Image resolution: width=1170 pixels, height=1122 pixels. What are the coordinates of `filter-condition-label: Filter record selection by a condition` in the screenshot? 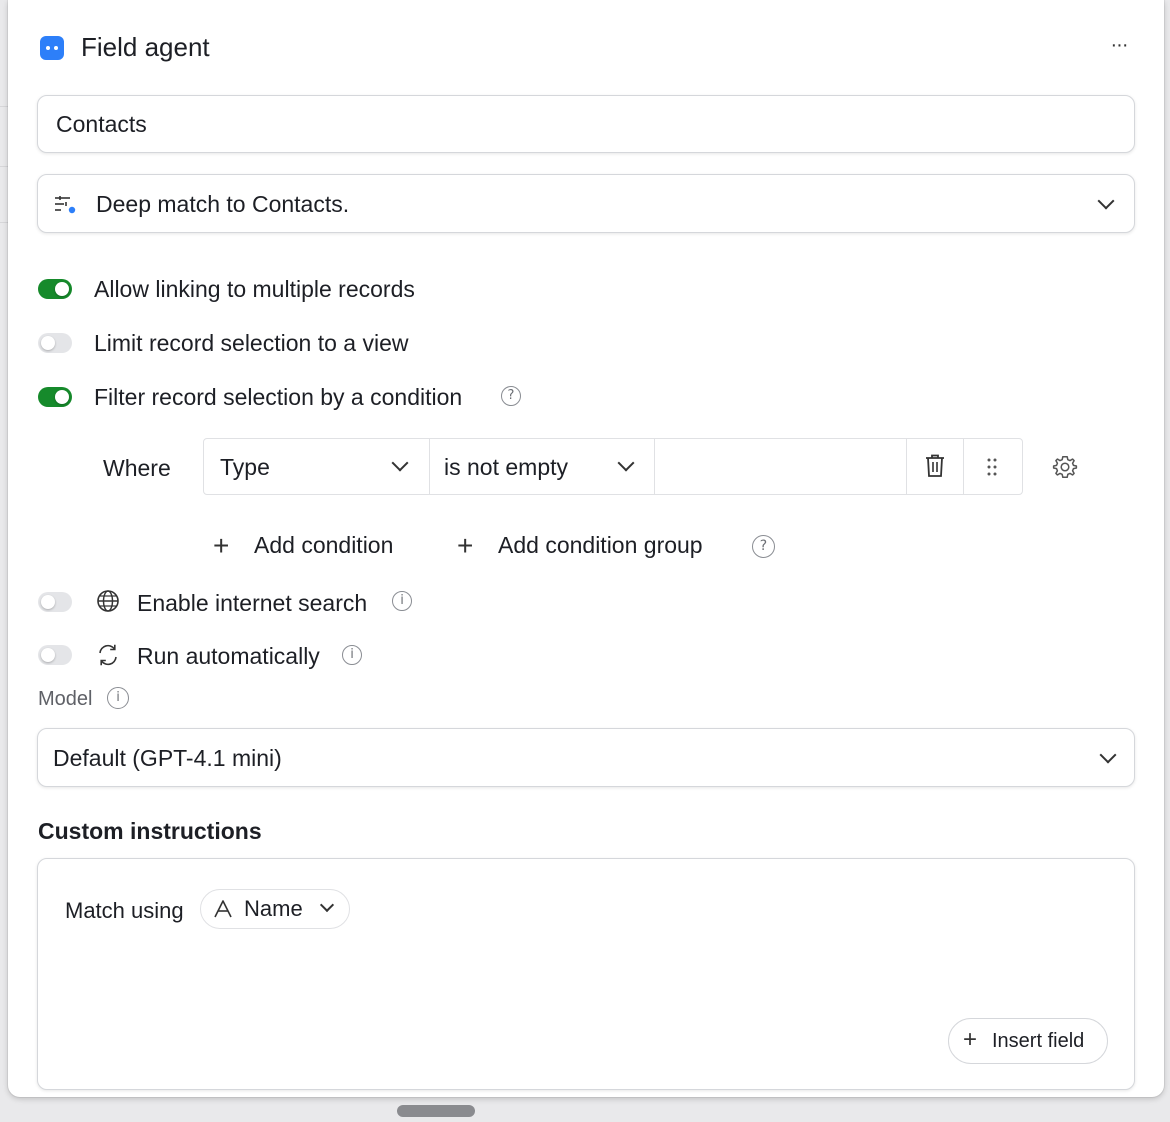 It's located at (278, 397).